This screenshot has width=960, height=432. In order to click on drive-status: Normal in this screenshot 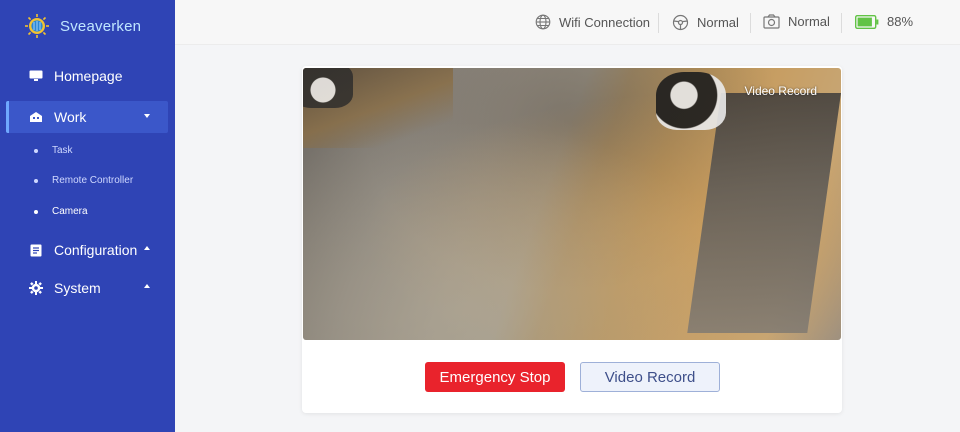, I will do `click(705, 22)`.